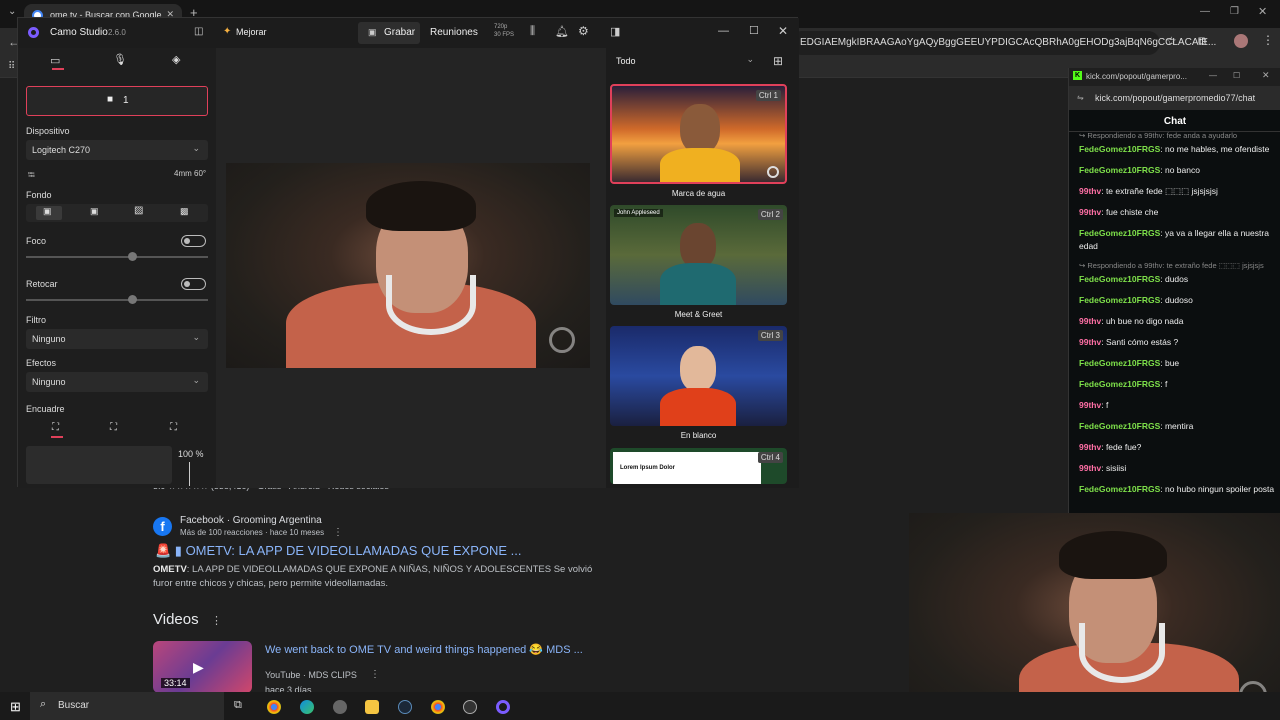  I want to click on panel-toggle-icon: ◨, so click(615, 31).